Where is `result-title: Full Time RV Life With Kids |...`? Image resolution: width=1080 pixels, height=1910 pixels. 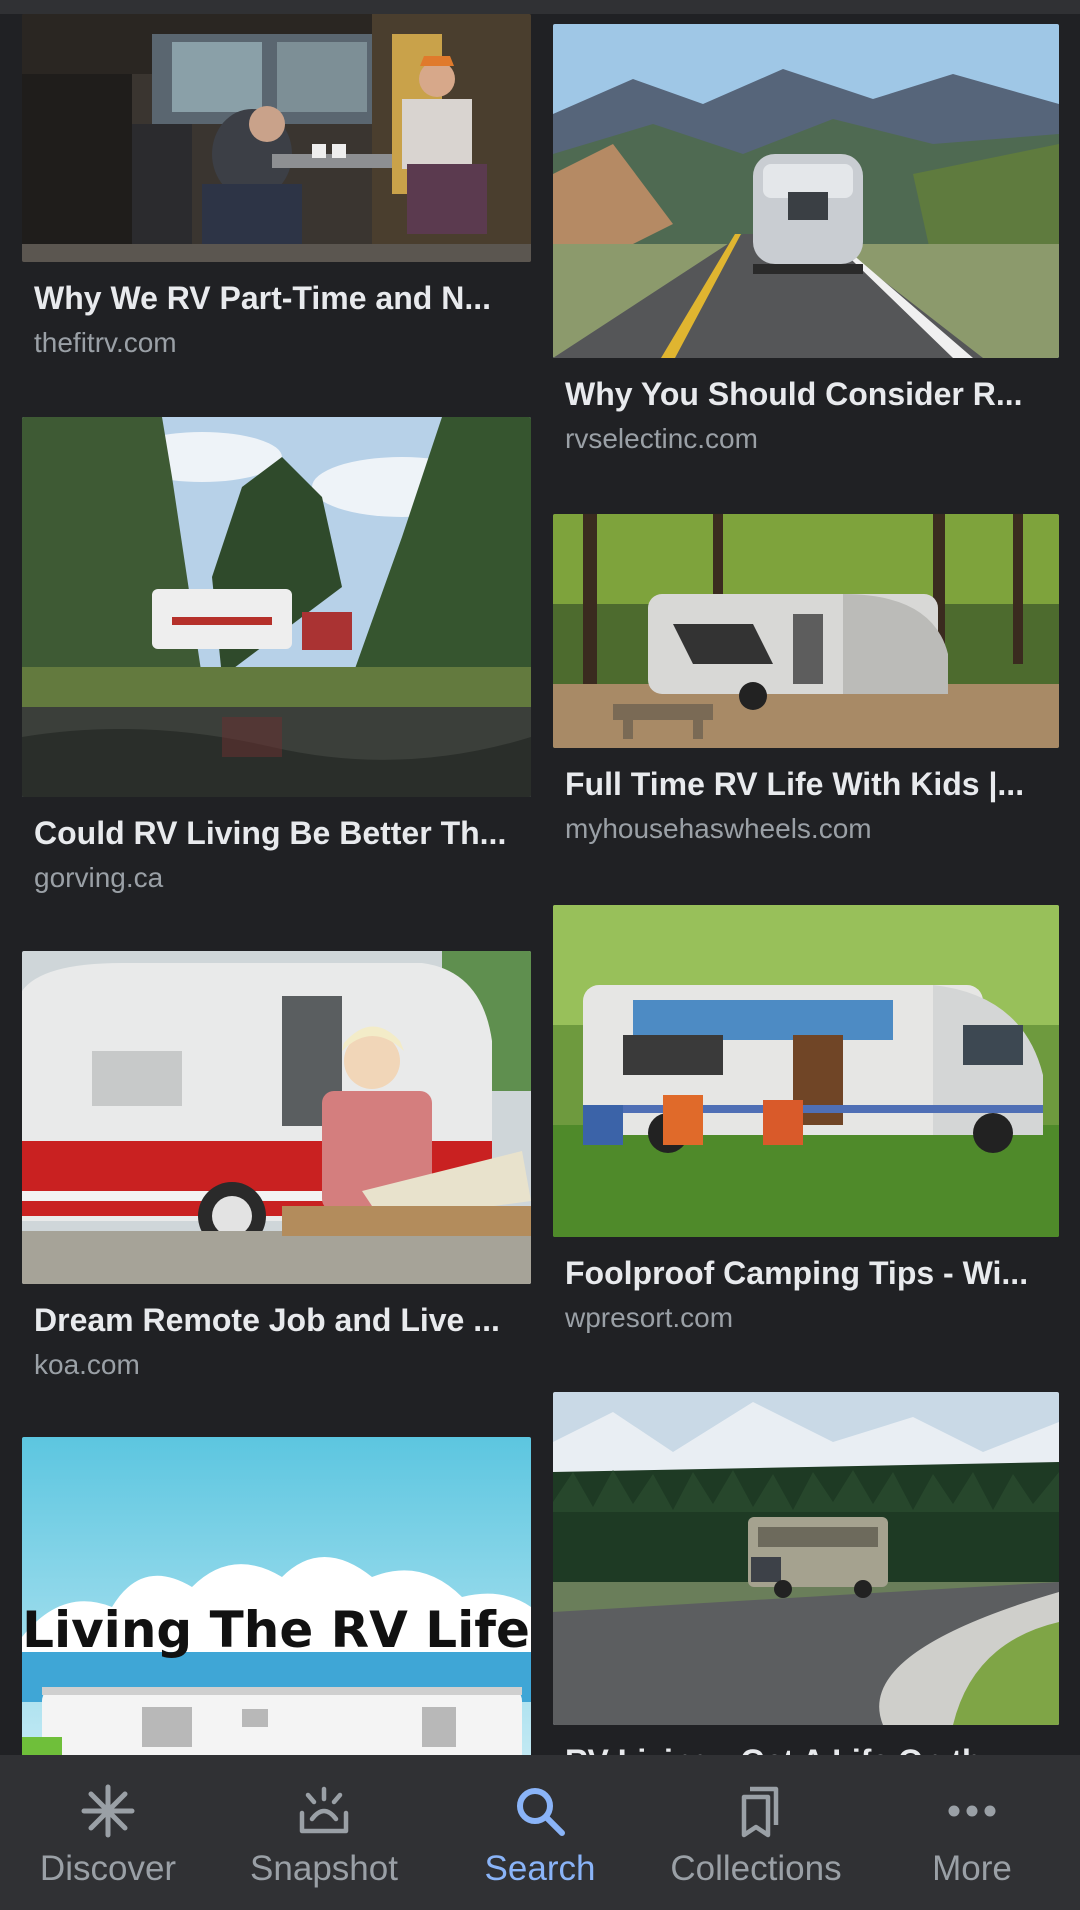 result-title: Full Time RV Life With Kids |... is located at coordinates (806, 784).